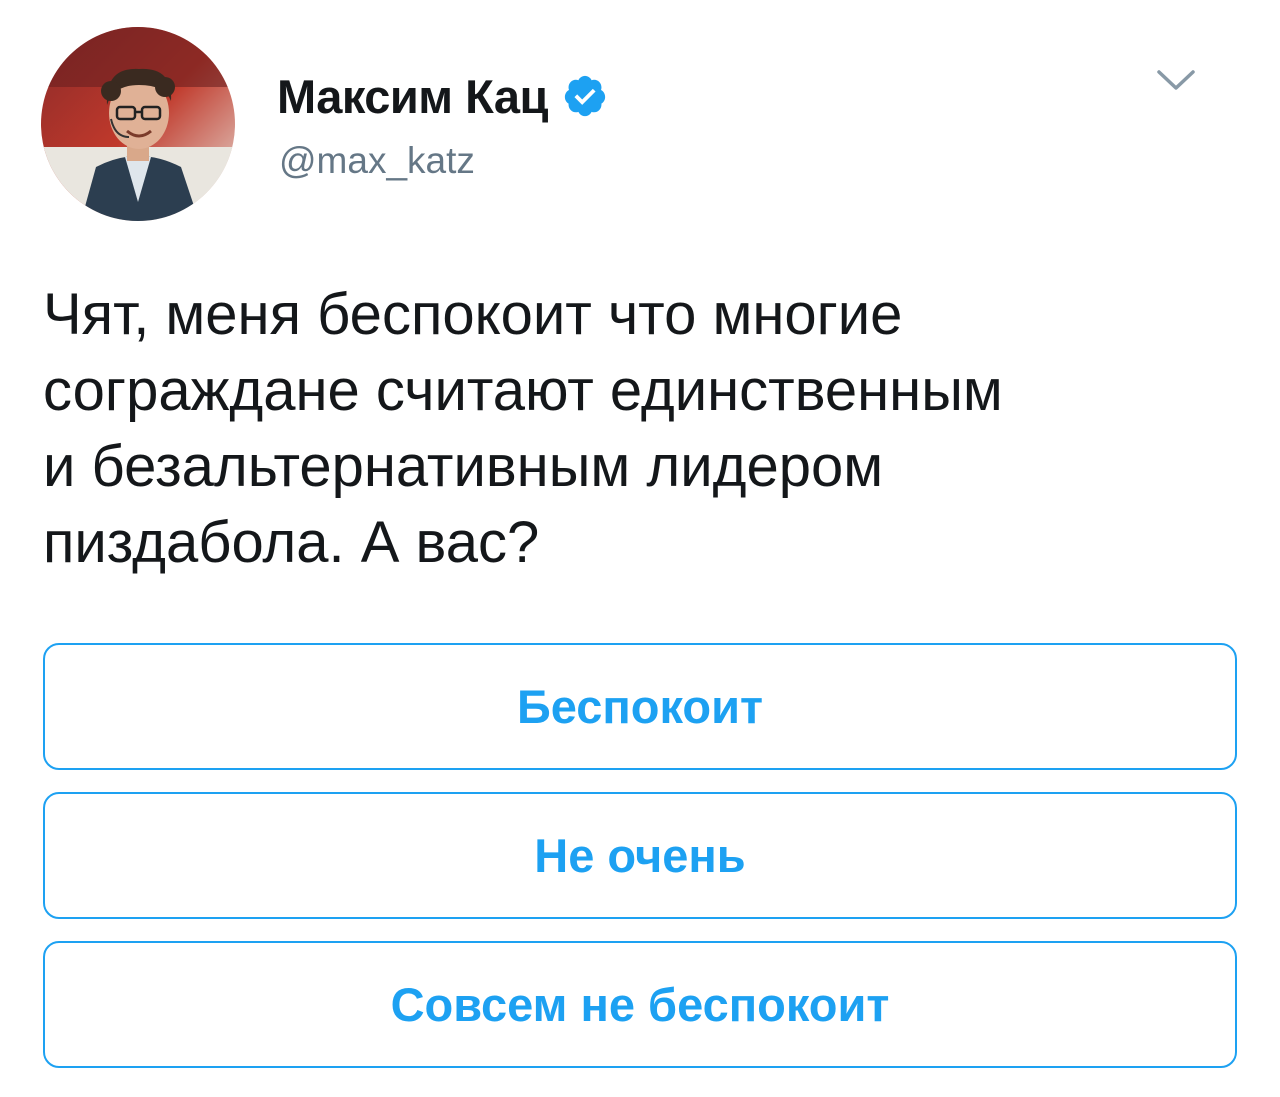 This screenshot has width=1280, height=1097. Describe the element at coordinates (640, 855) in the screenshot. I see `poll-option-button: Не очень` at that location.